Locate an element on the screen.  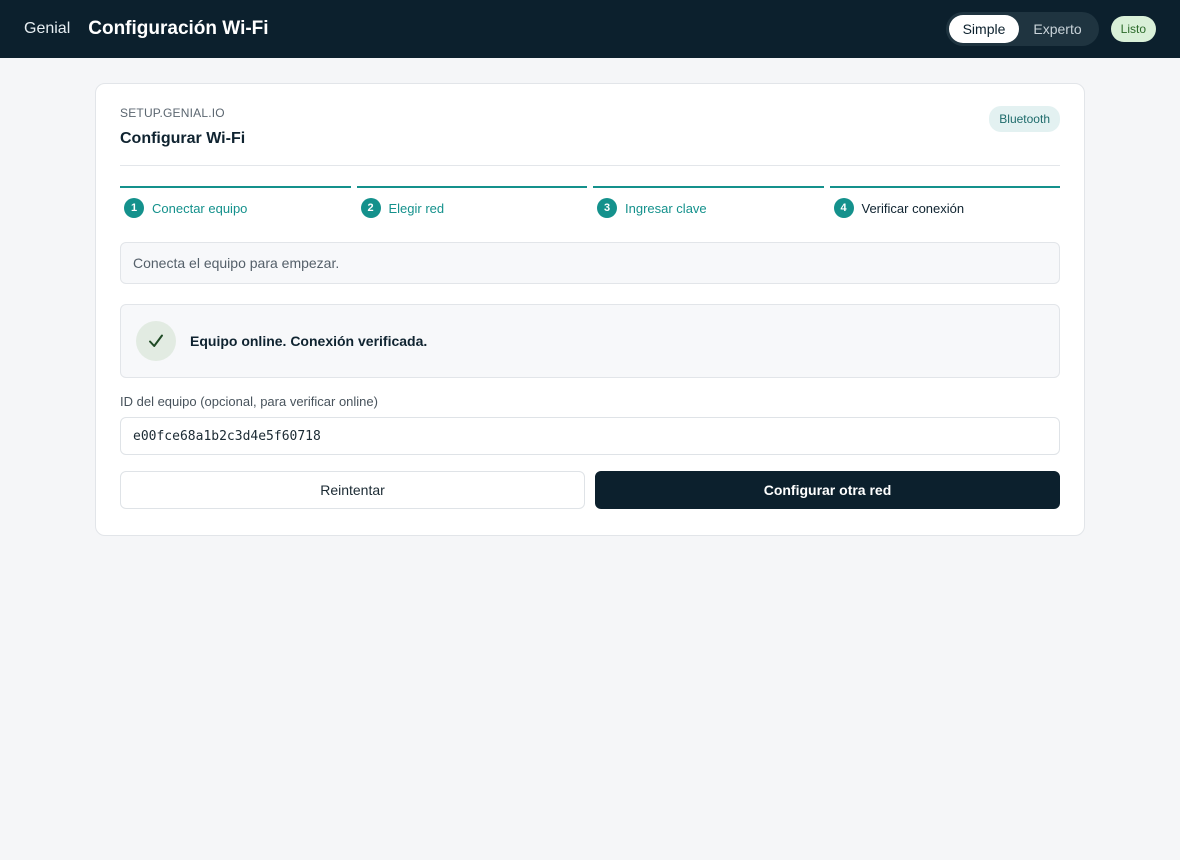
step-number: 4 is located at coordinates (843, 208).